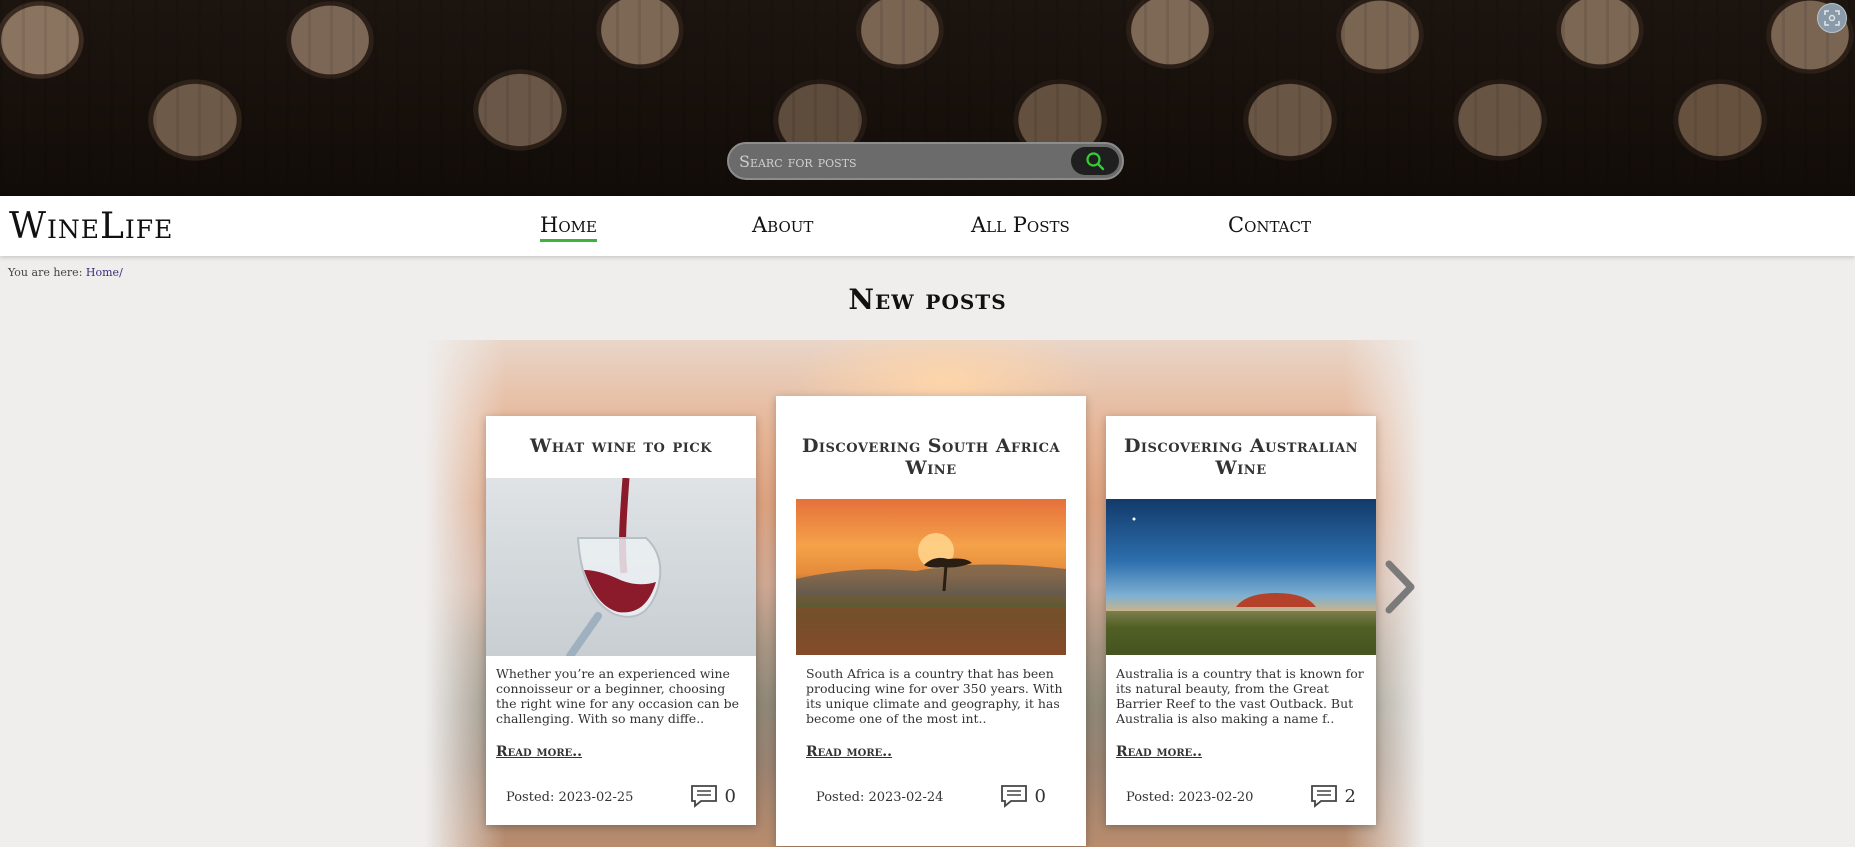  What do you see at coordinates (905, 161) in the screenshot?
I see `search-input` at bounding box center [905, 161].